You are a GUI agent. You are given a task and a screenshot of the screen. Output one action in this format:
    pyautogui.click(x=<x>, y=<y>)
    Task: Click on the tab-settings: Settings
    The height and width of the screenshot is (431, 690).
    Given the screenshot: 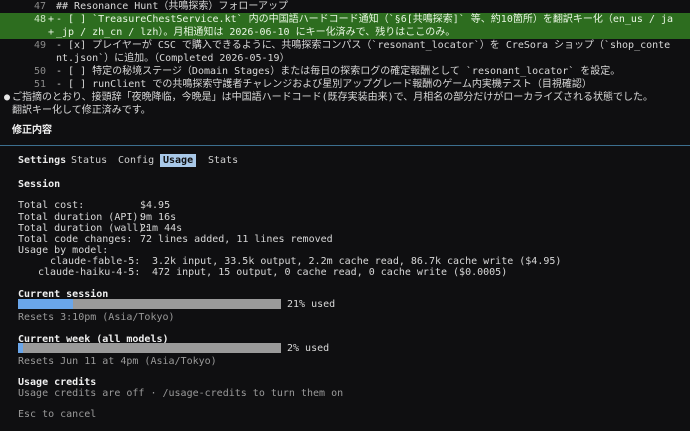 What is the action you would take?
    pyautogui.click(x=42, y=160)
    